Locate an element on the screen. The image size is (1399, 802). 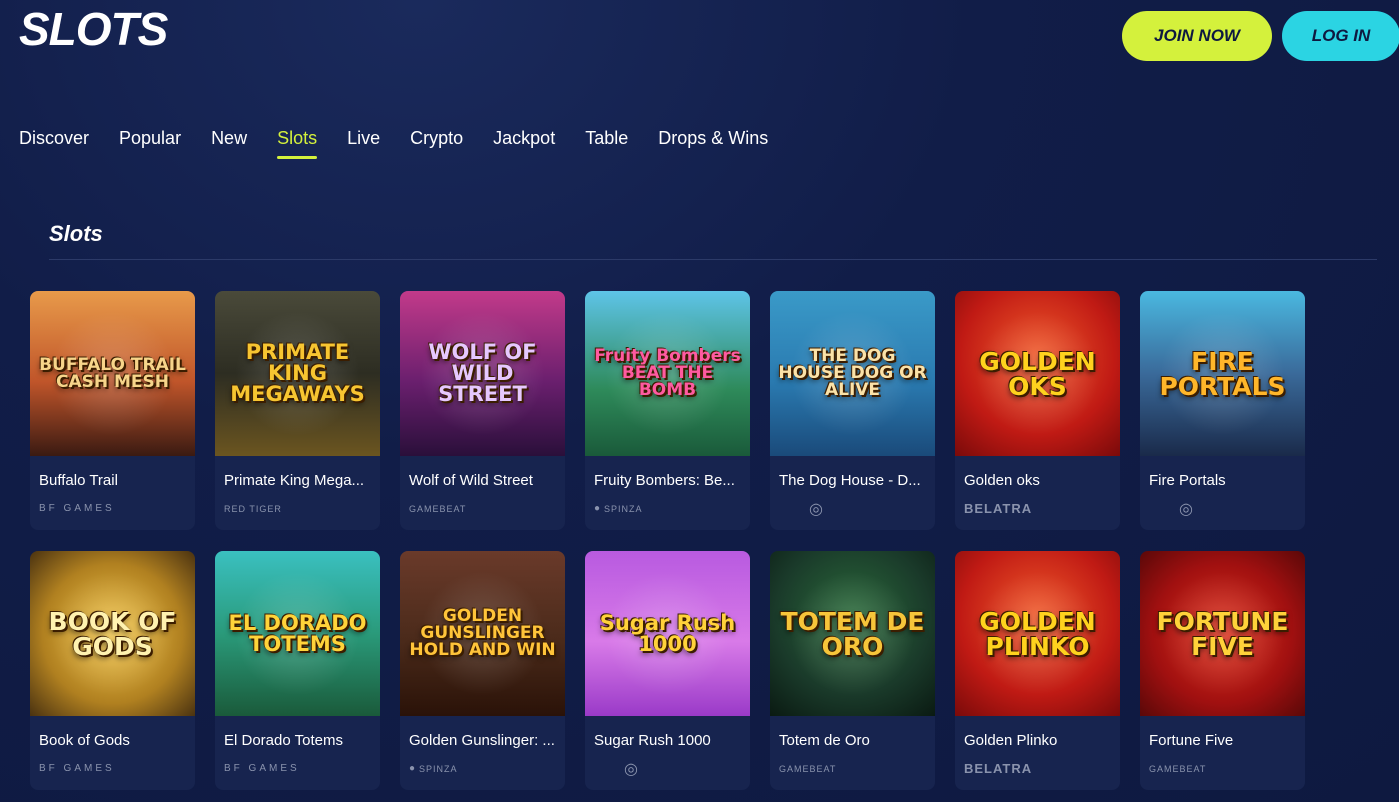
game-thumbnail: WOLF OF WILD STREET is located at coordinates (482, 373).